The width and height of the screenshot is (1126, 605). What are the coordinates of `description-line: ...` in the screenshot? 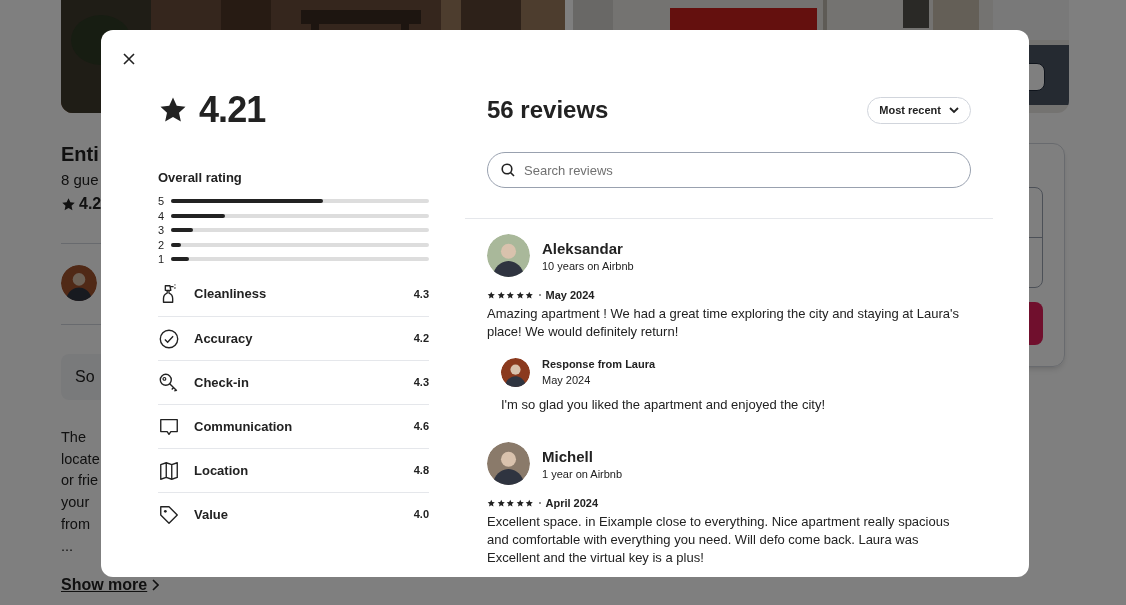 It's located at (67, 546).